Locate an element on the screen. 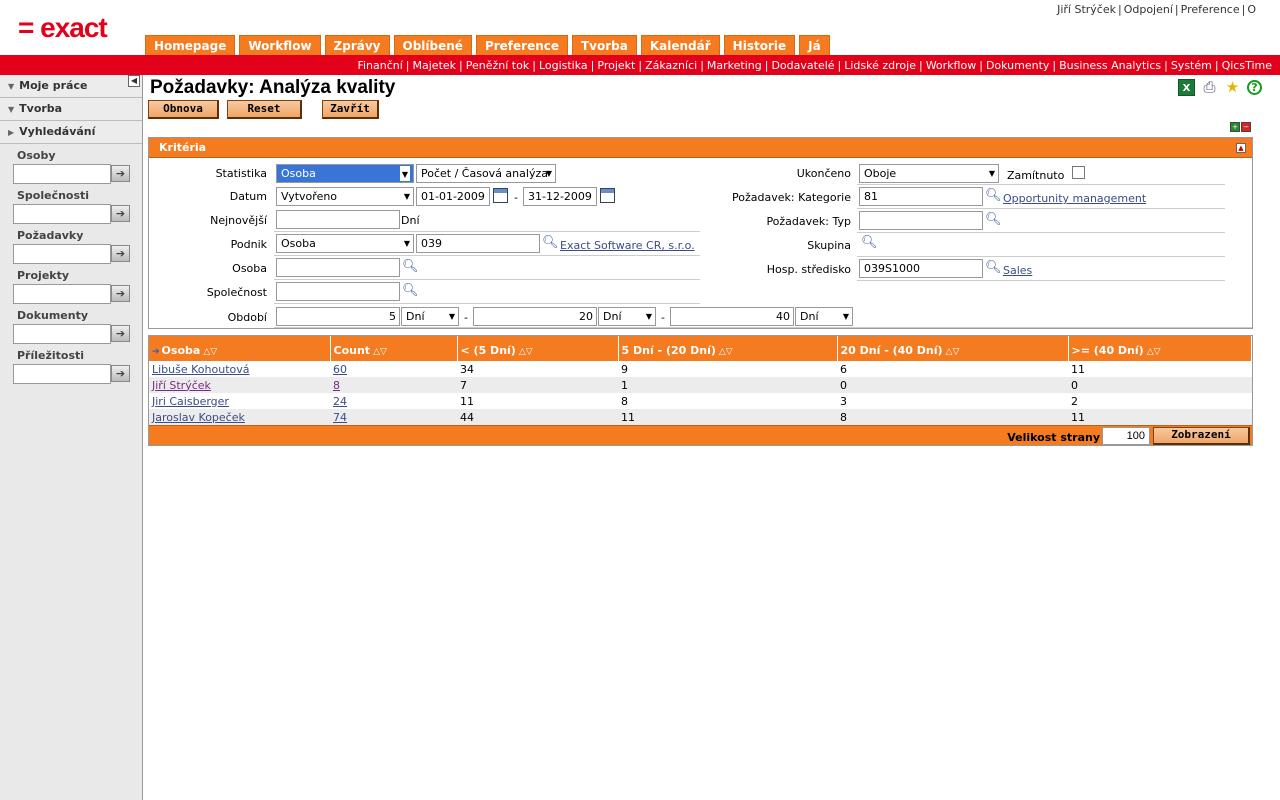 The height and width of the screenshot is (800, 1280). sidebar-section-tvorba: ▼ Tvorba is located at coordinates (71, 109).